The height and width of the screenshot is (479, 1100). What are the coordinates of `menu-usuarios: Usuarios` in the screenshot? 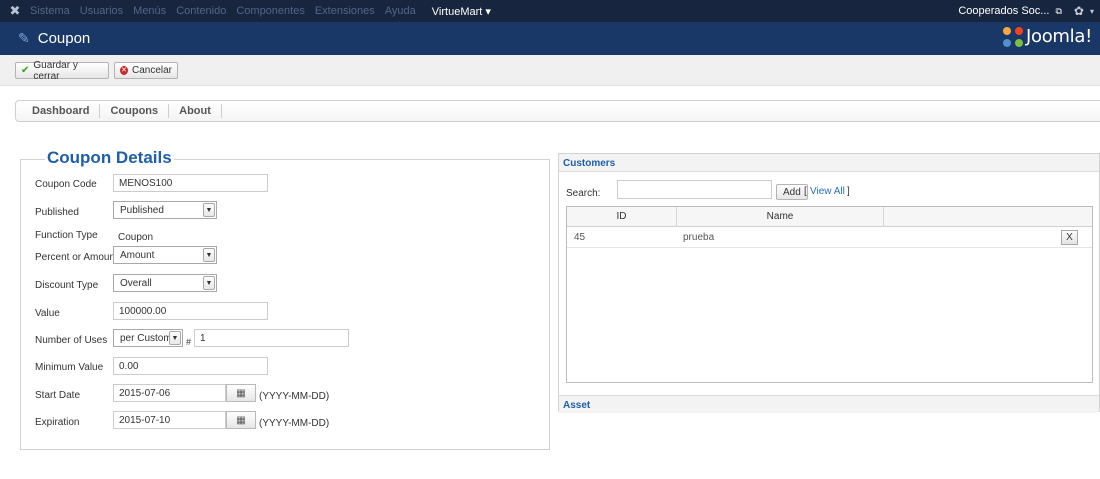 It's located at (101, 11).